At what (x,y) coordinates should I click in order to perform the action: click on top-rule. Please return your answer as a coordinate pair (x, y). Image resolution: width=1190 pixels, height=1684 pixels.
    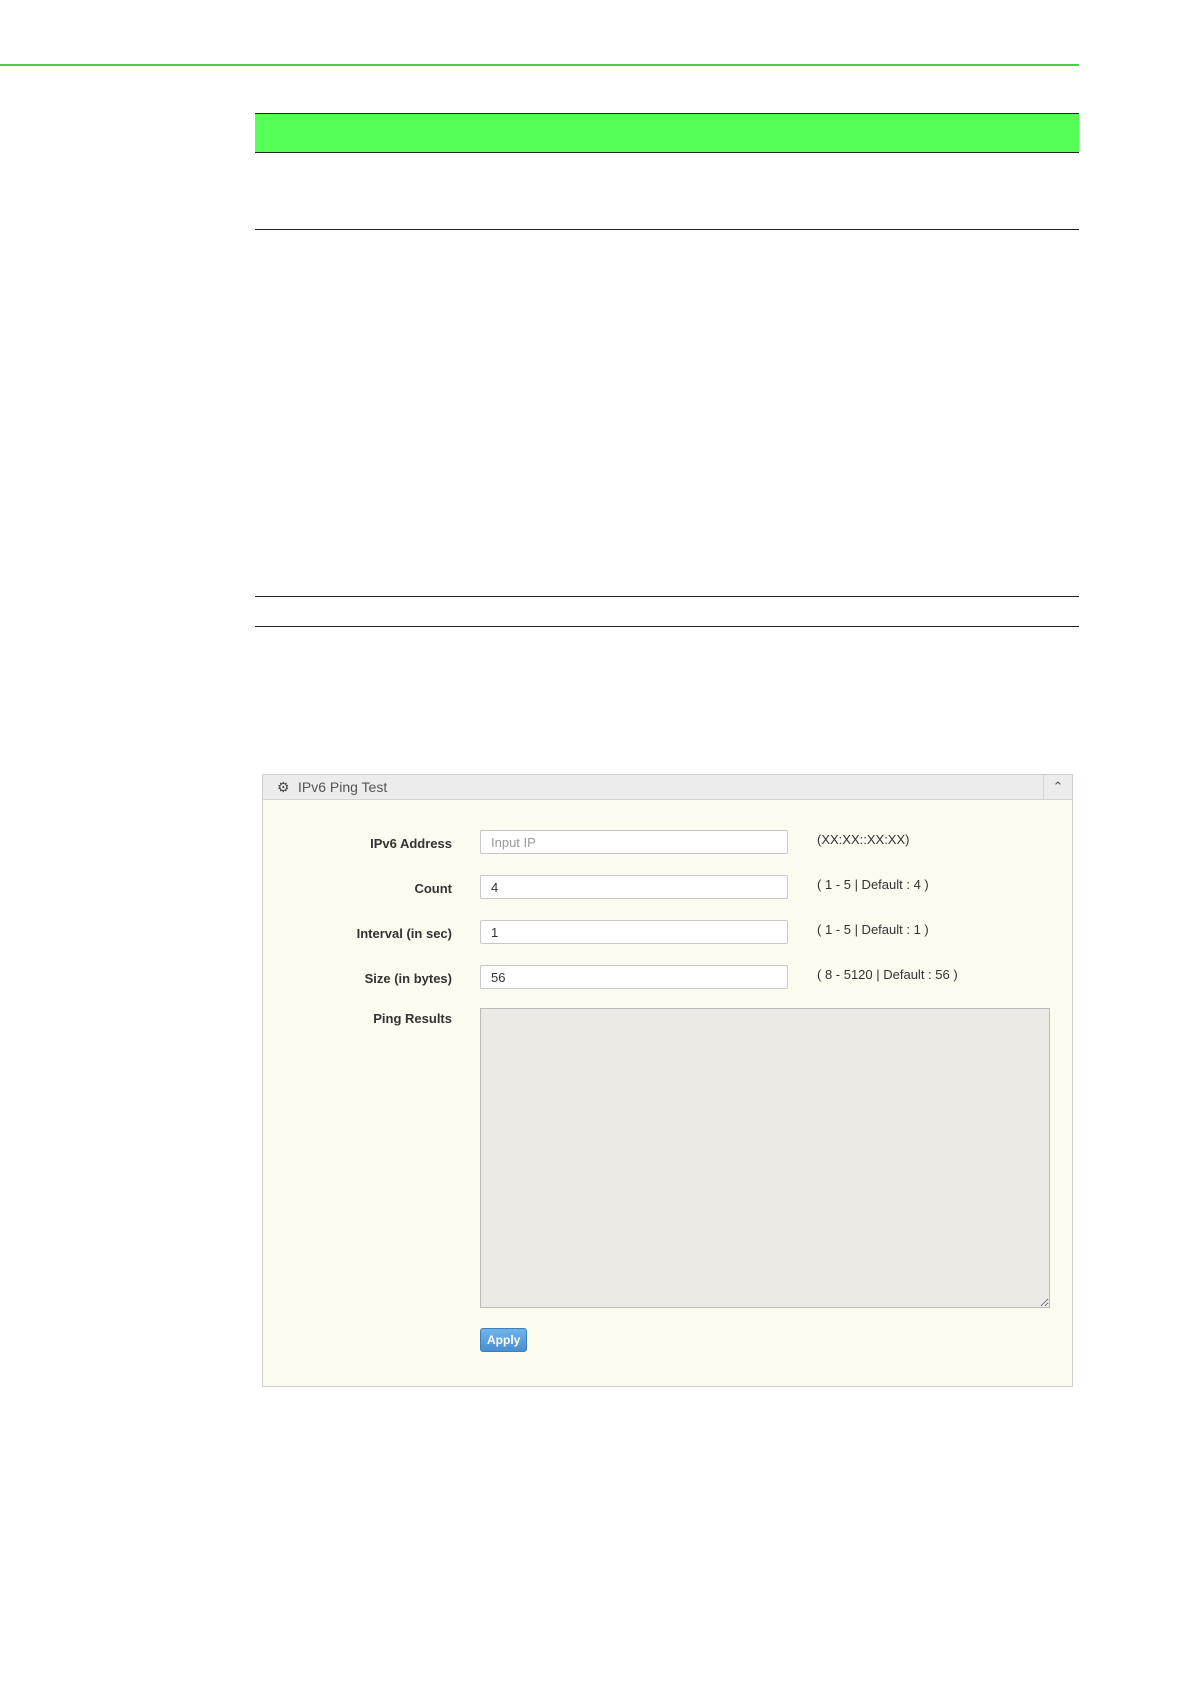
    Looking at the image, I should click on (539, 65).